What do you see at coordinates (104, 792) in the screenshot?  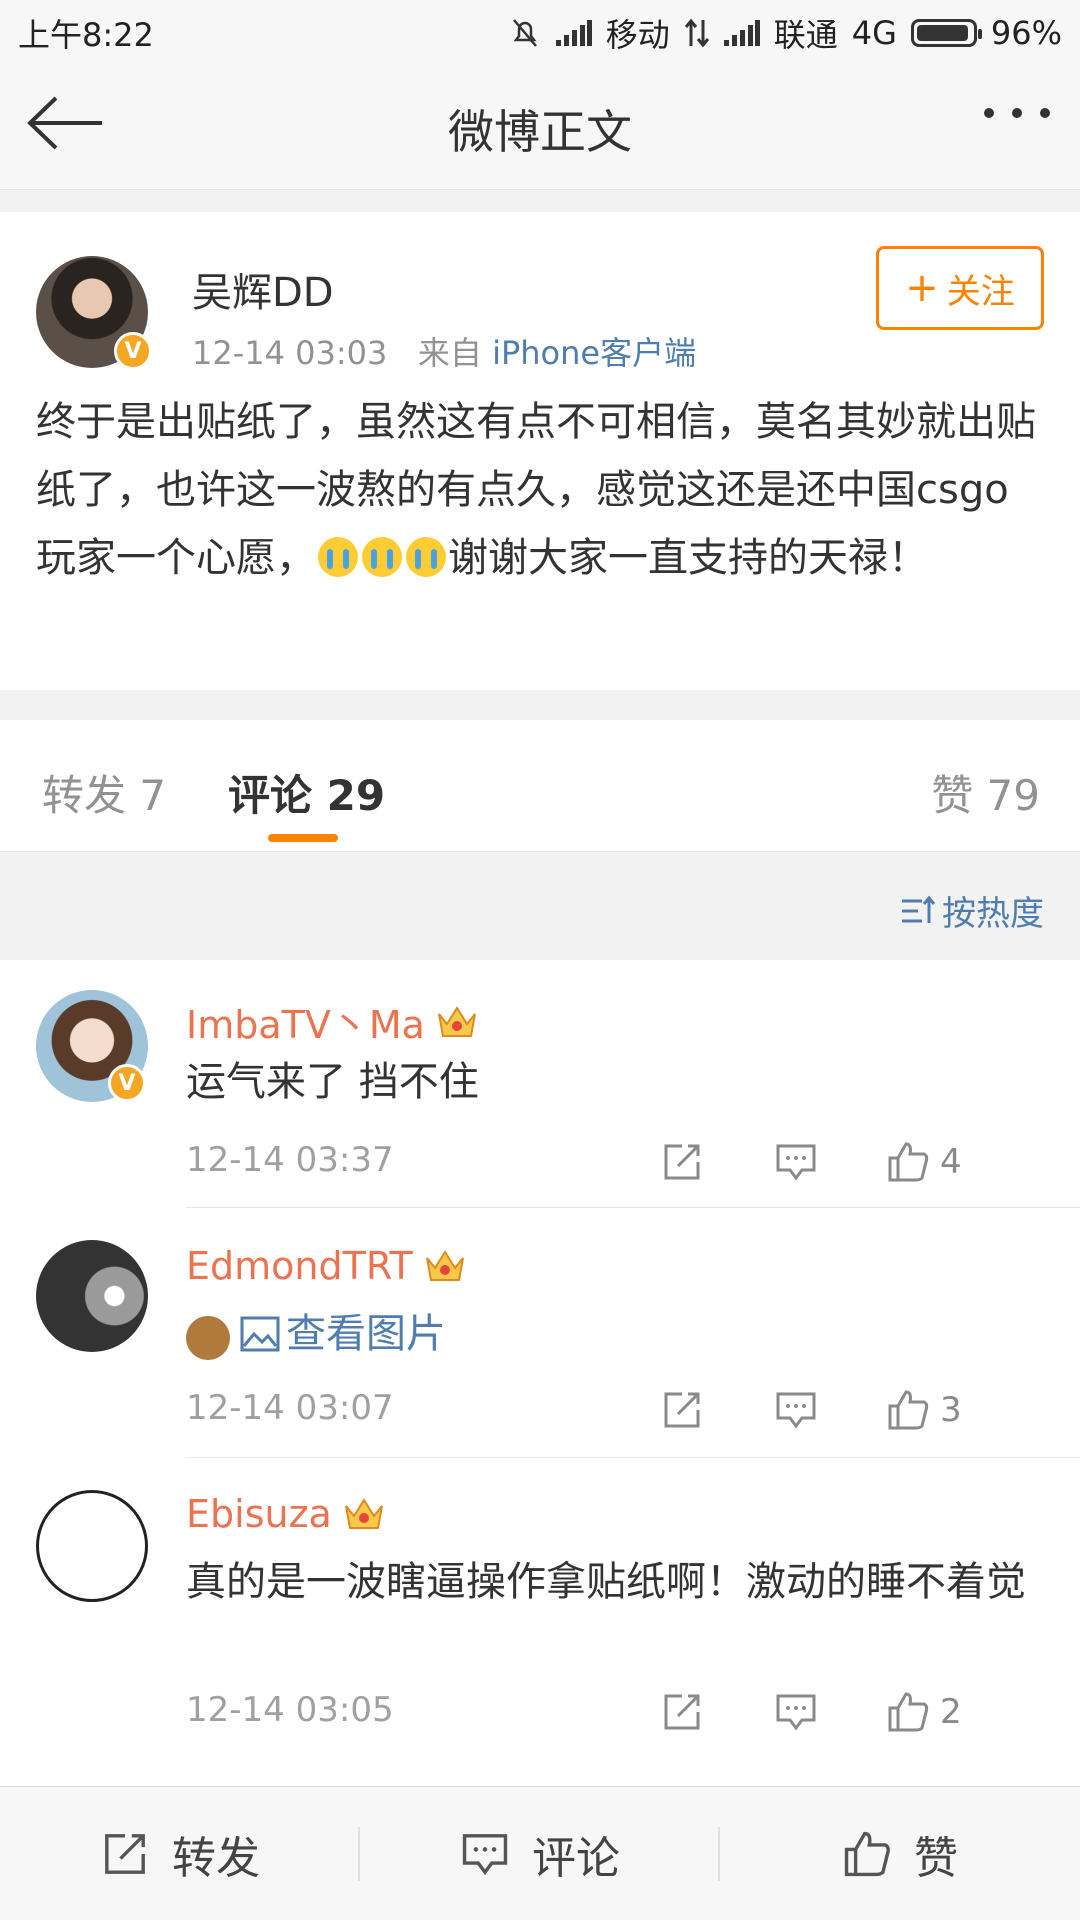 I see `tab-repost: 转发 7` at bounding box center [104, 792].